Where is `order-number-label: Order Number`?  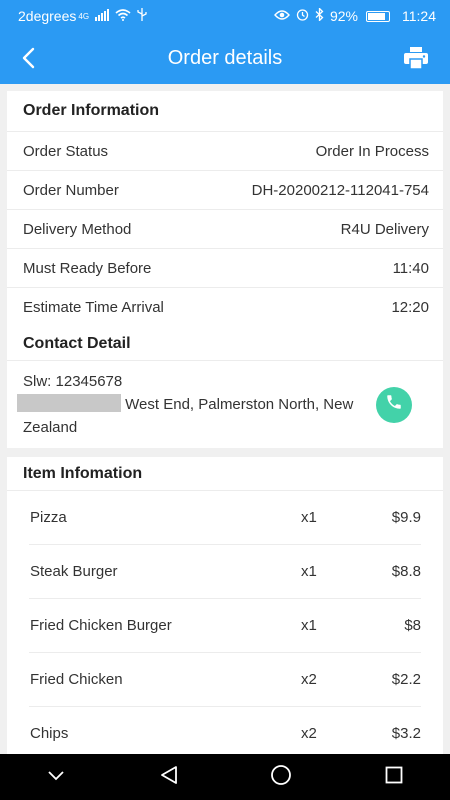
order-number-label: Order Number is located at coordinates (71, 190).